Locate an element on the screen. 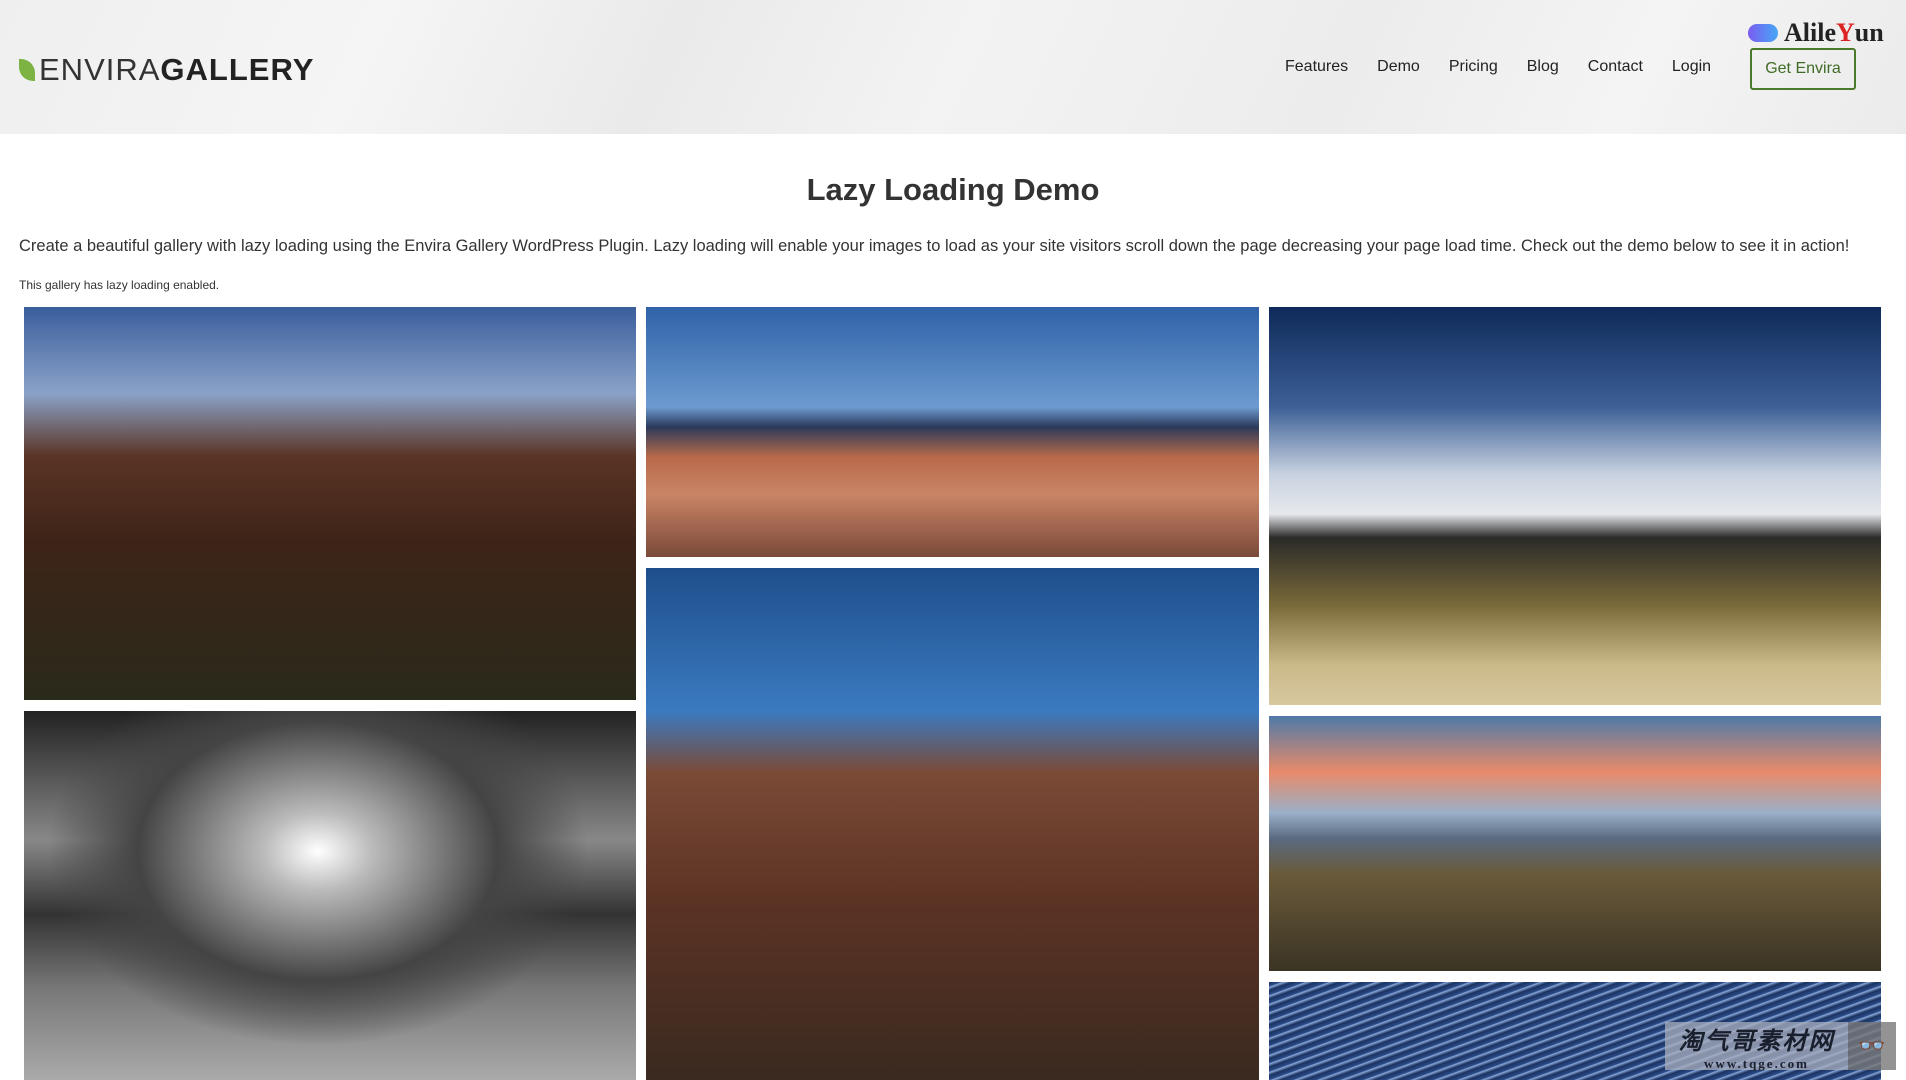  nav-login: Login is located at coordinates (1691, 67).